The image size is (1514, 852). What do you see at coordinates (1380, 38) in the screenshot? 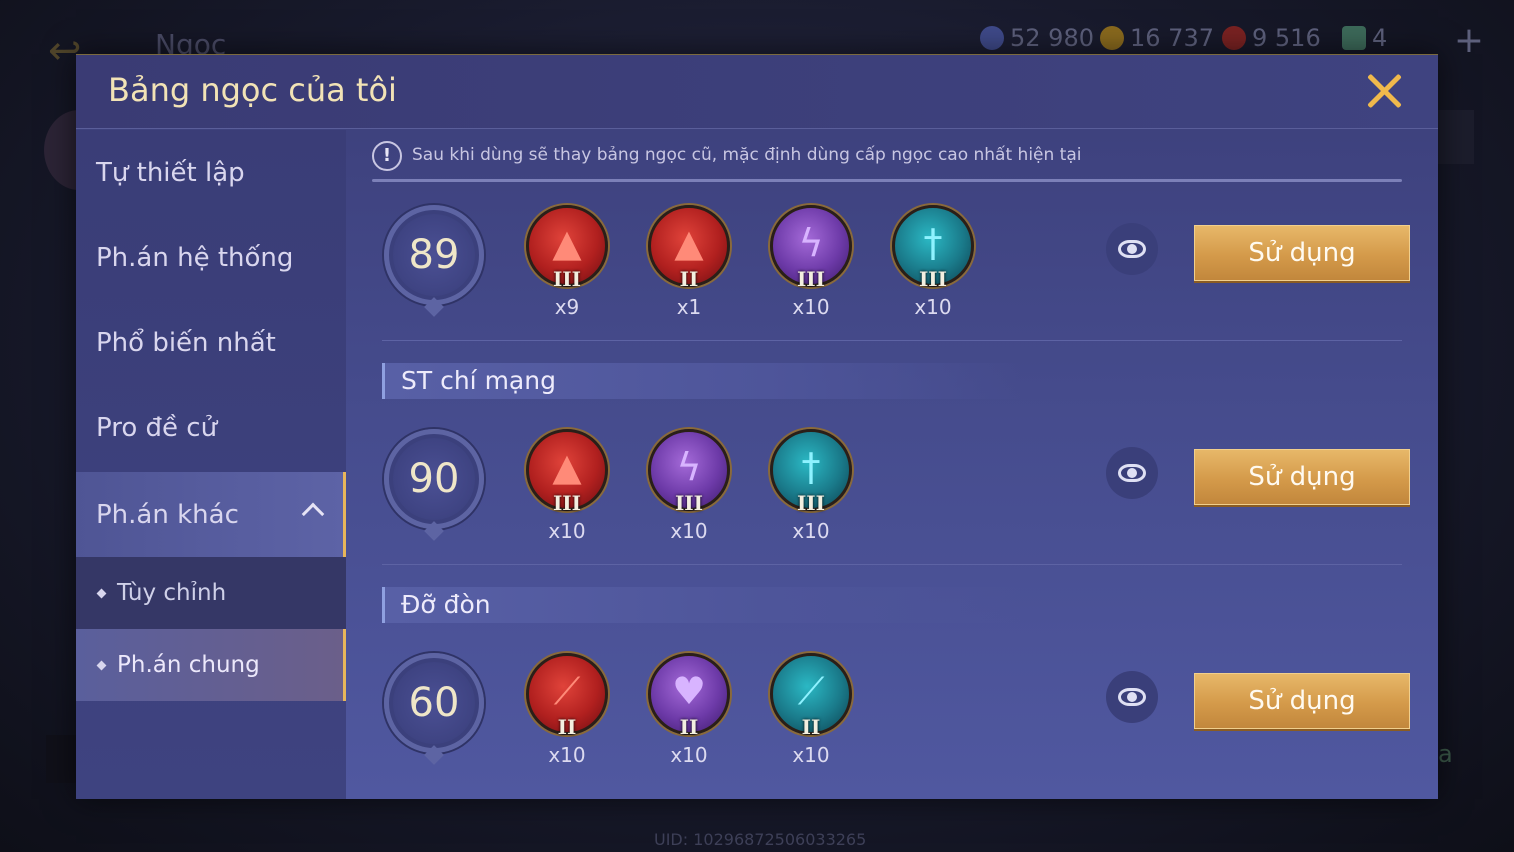
I see `currency-value: 4` at bounding box center [1380, 38].